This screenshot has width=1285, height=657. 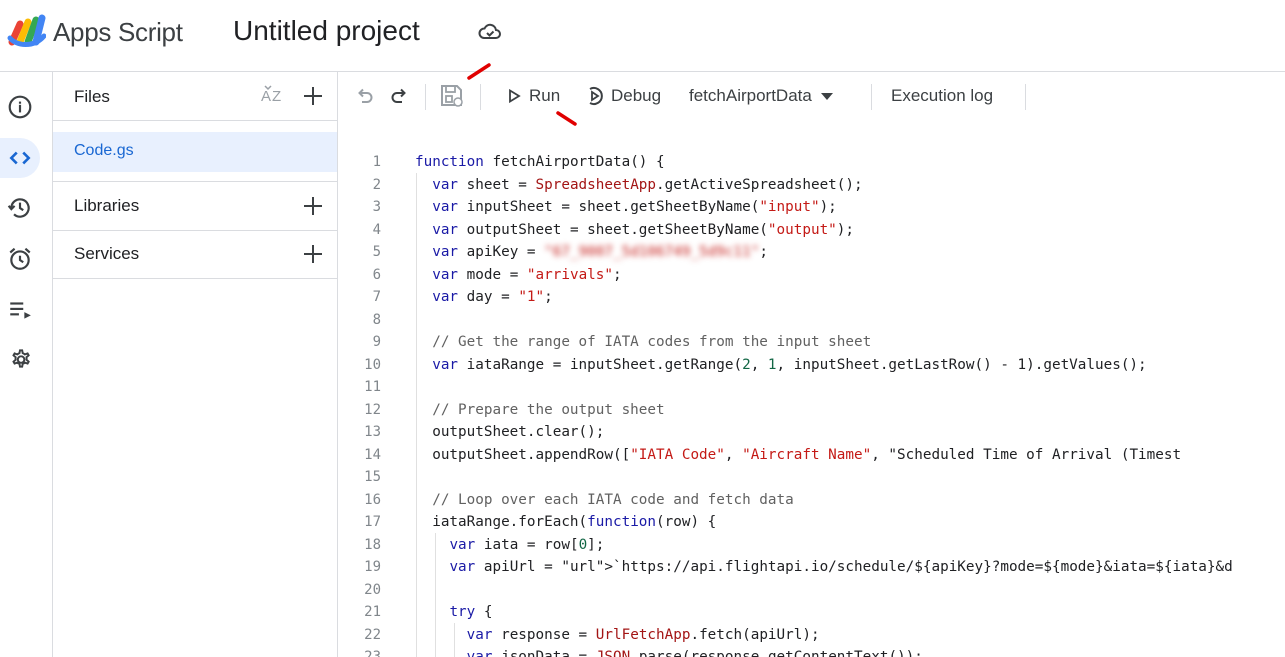 I want to click on project-history-button, so click(x=20, y=208).